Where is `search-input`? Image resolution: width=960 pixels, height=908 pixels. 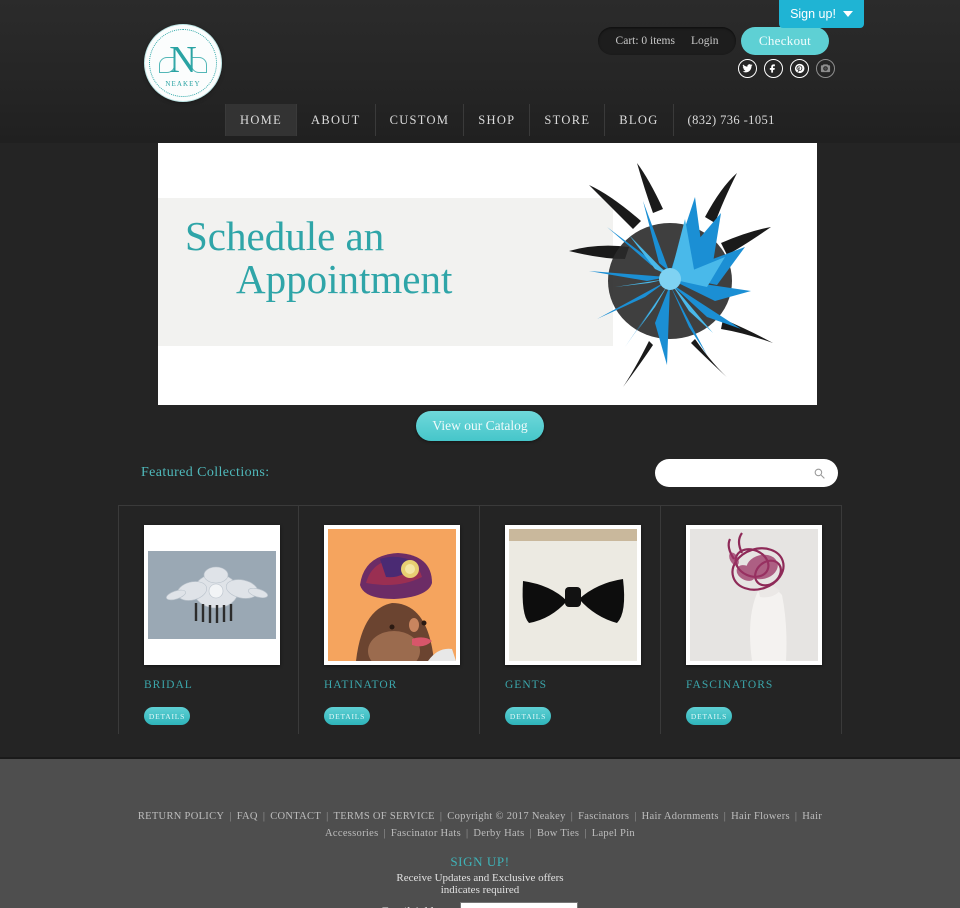
search-input is located at coordinates (746, 473).